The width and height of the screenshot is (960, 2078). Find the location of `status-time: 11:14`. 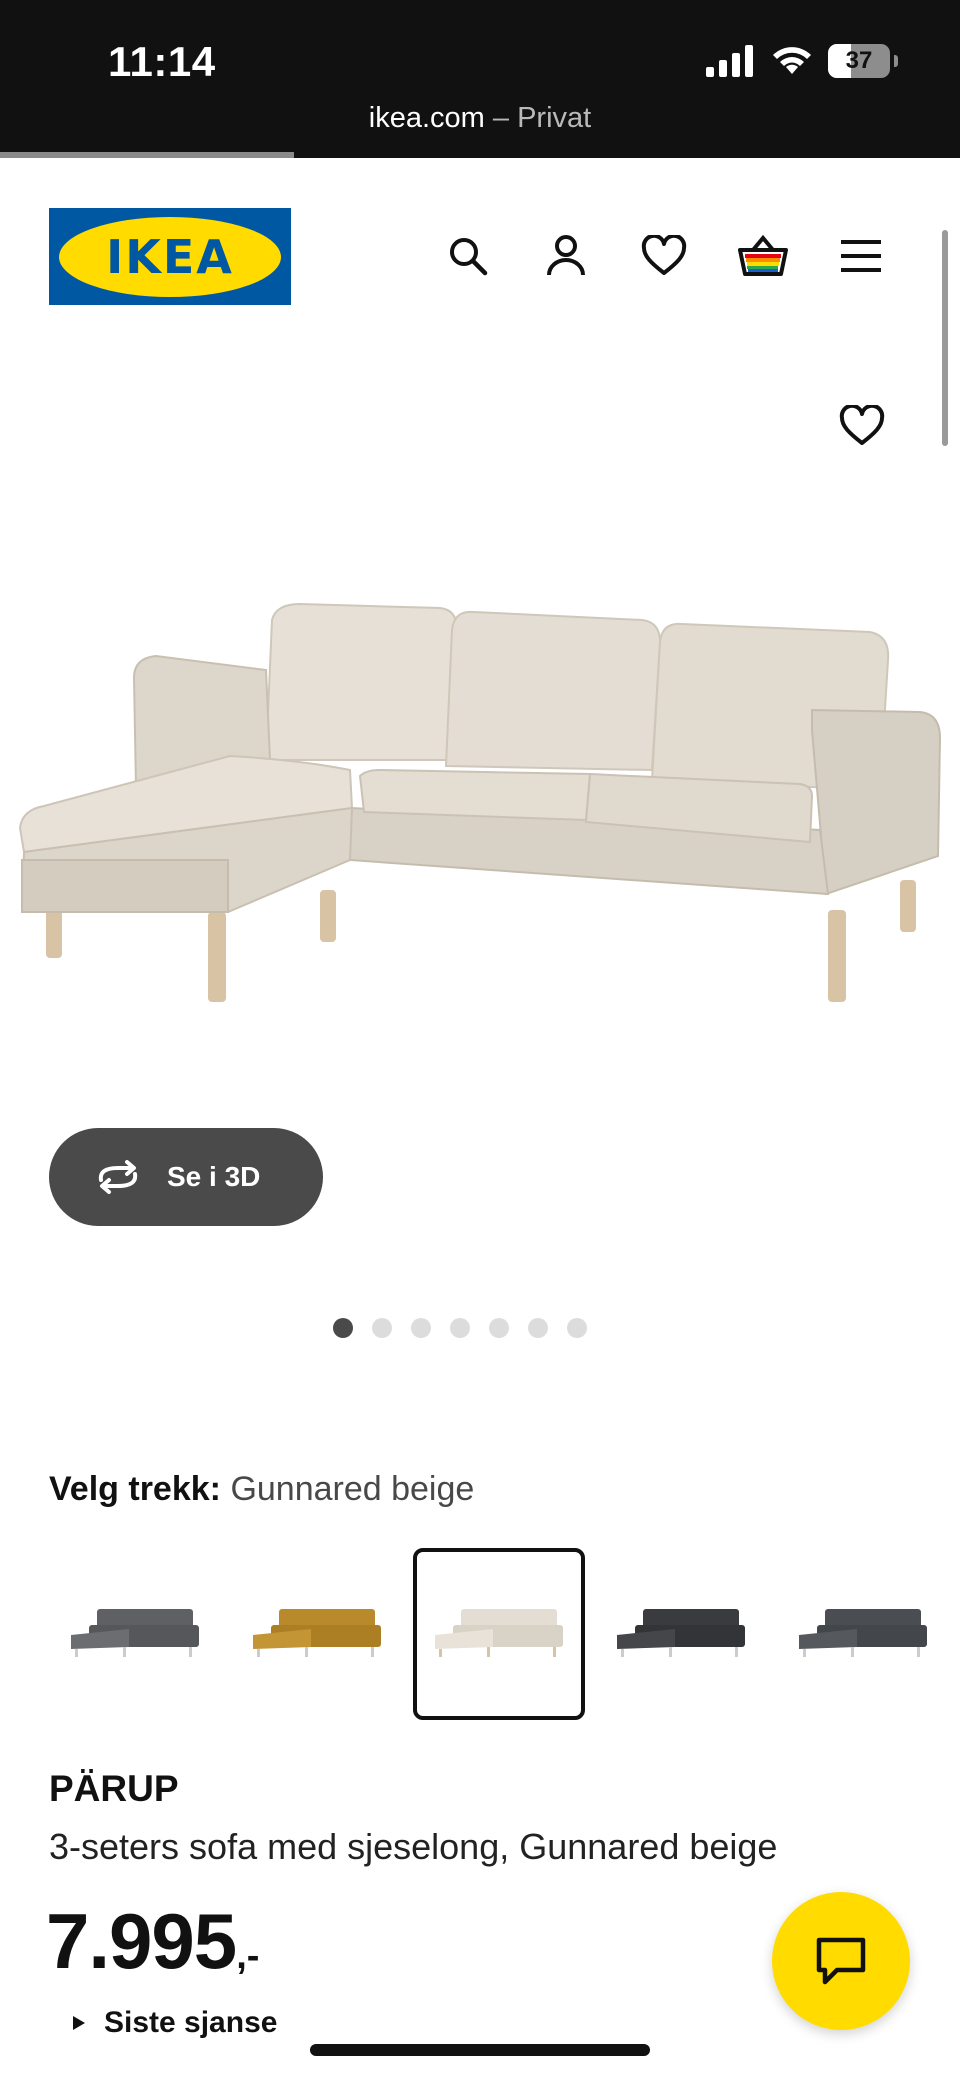

status-time: 11:14 is located at coordinates (162, 61).